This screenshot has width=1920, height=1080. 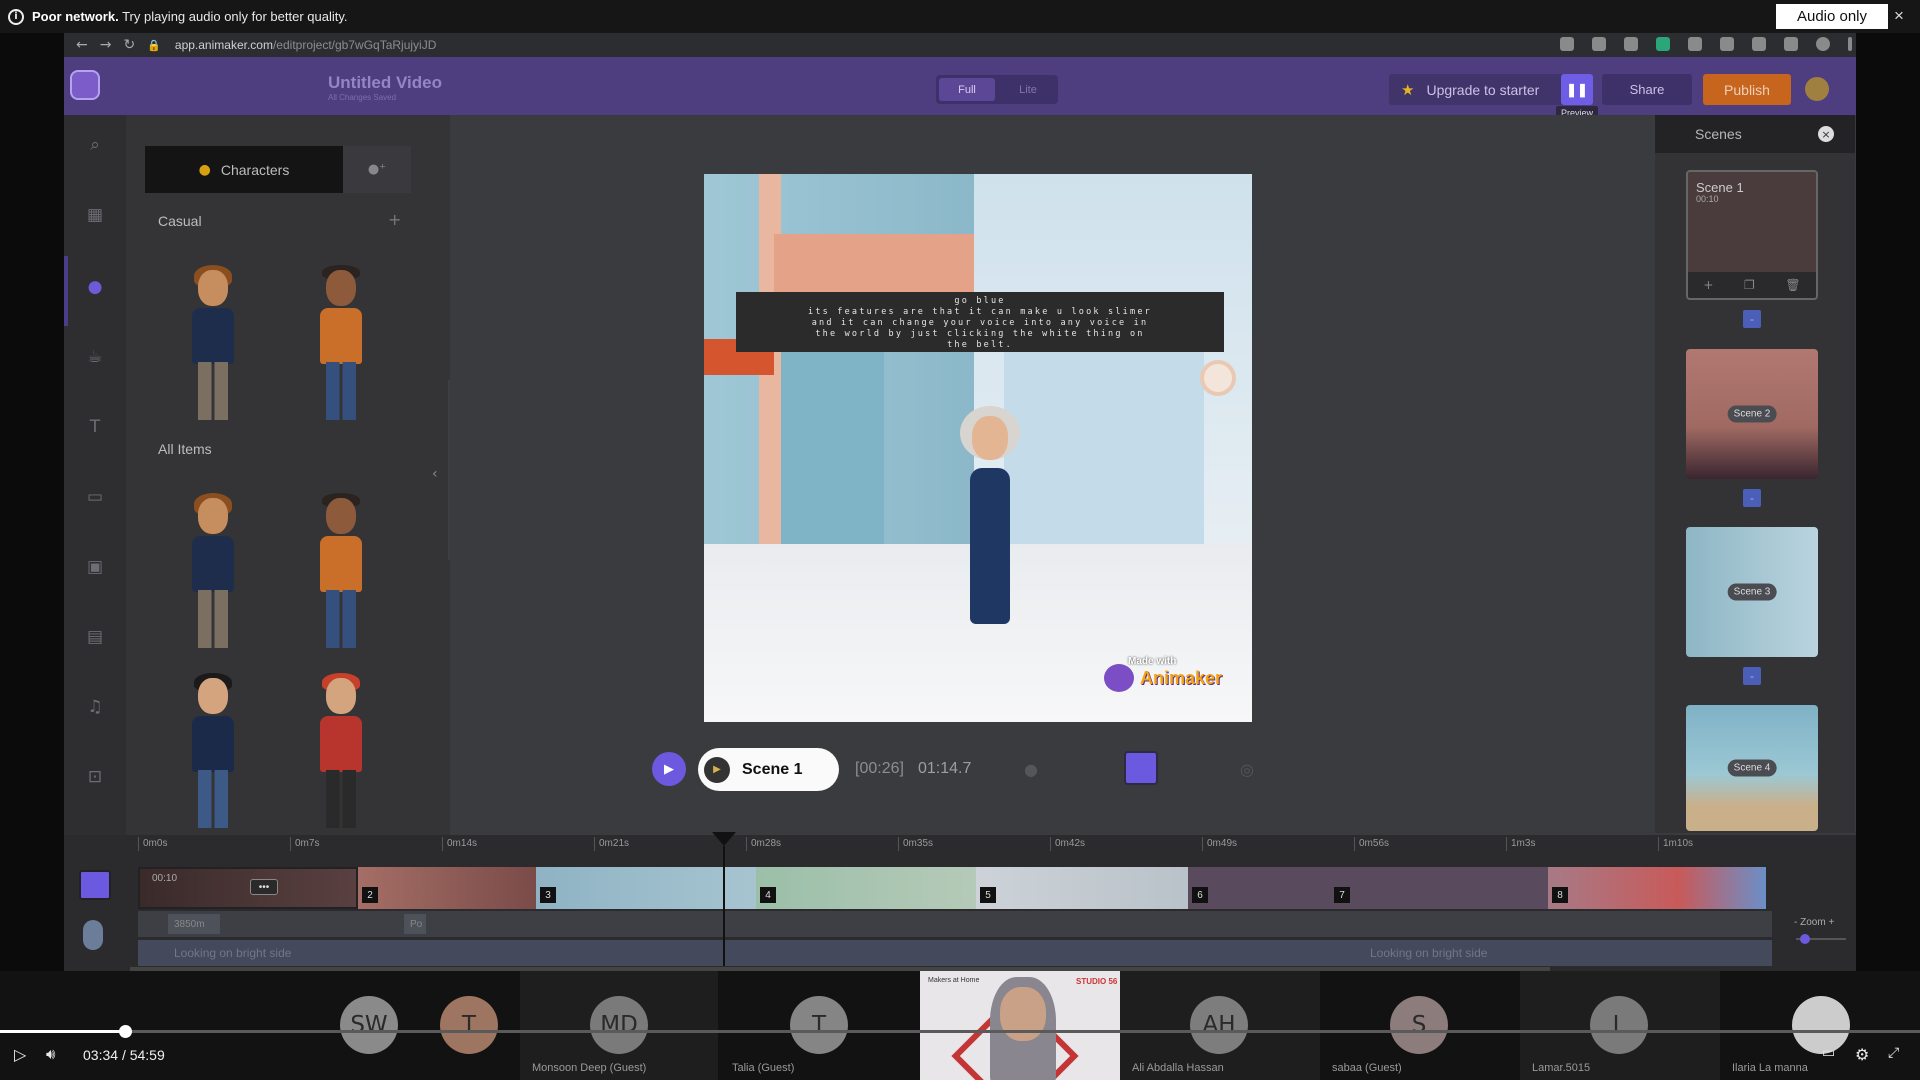 I want to click on captions-icon: ▭, so click(x=1828, y=1053).